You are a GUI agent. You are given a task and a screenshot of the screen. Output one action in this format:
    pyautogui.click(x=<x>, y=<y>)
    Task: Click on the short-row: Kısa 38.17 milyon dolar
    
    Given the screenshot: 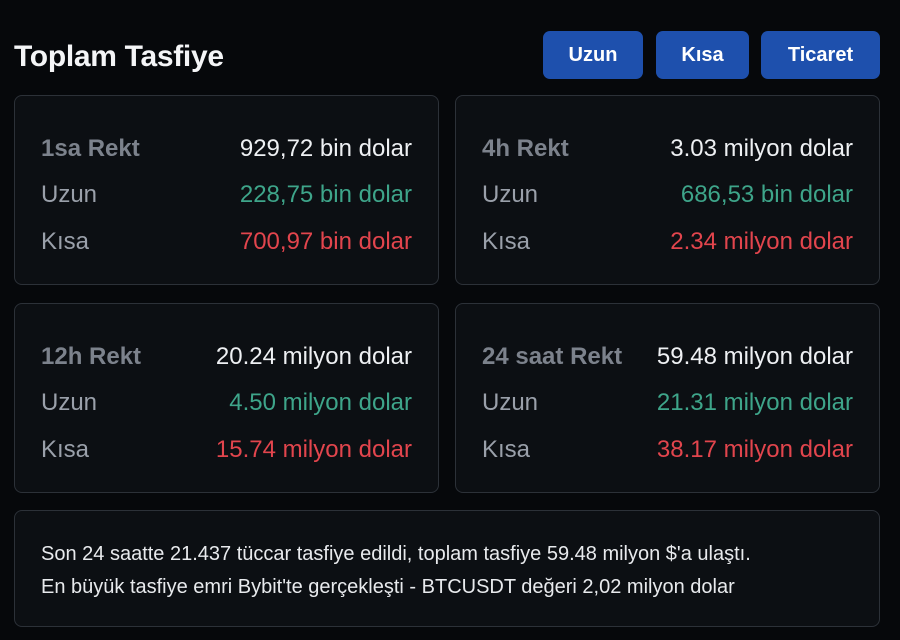 What is the action you would take?
    pyautogui.click(x=667, y=450)
    